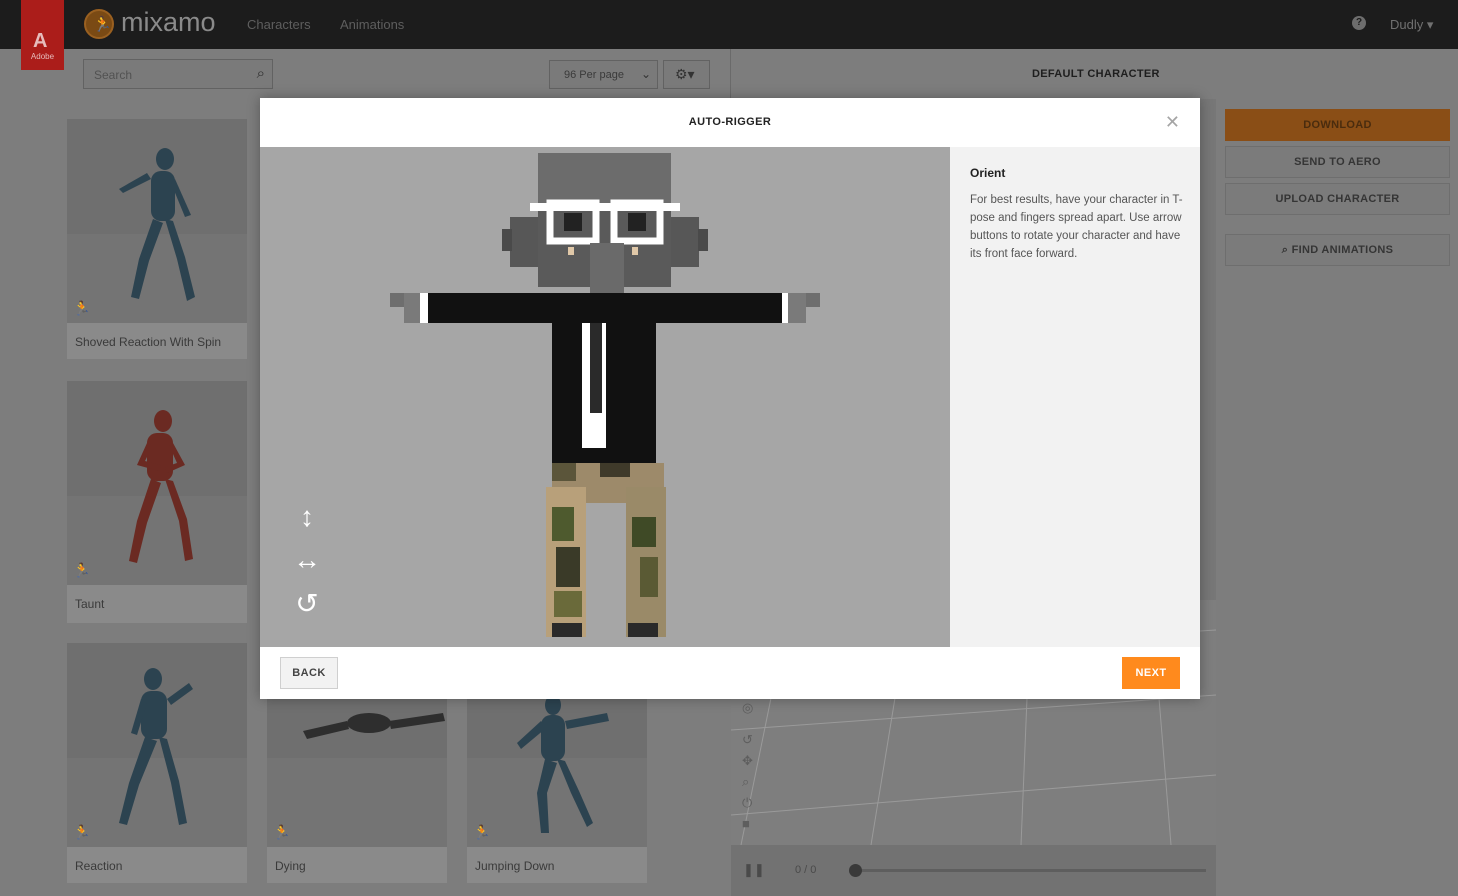 The width and height of the screenshot is (1458, 896). I want to click on mixamo-logo-icon: 🏃, so click(99, 24).